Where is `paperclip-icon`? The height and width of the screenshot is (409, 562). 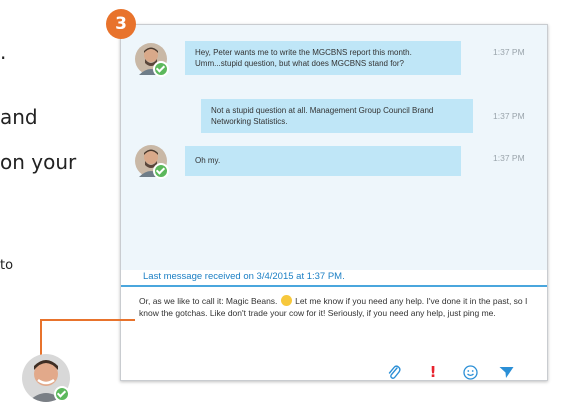
paperclip-icon is located at coordinates (394, 372).